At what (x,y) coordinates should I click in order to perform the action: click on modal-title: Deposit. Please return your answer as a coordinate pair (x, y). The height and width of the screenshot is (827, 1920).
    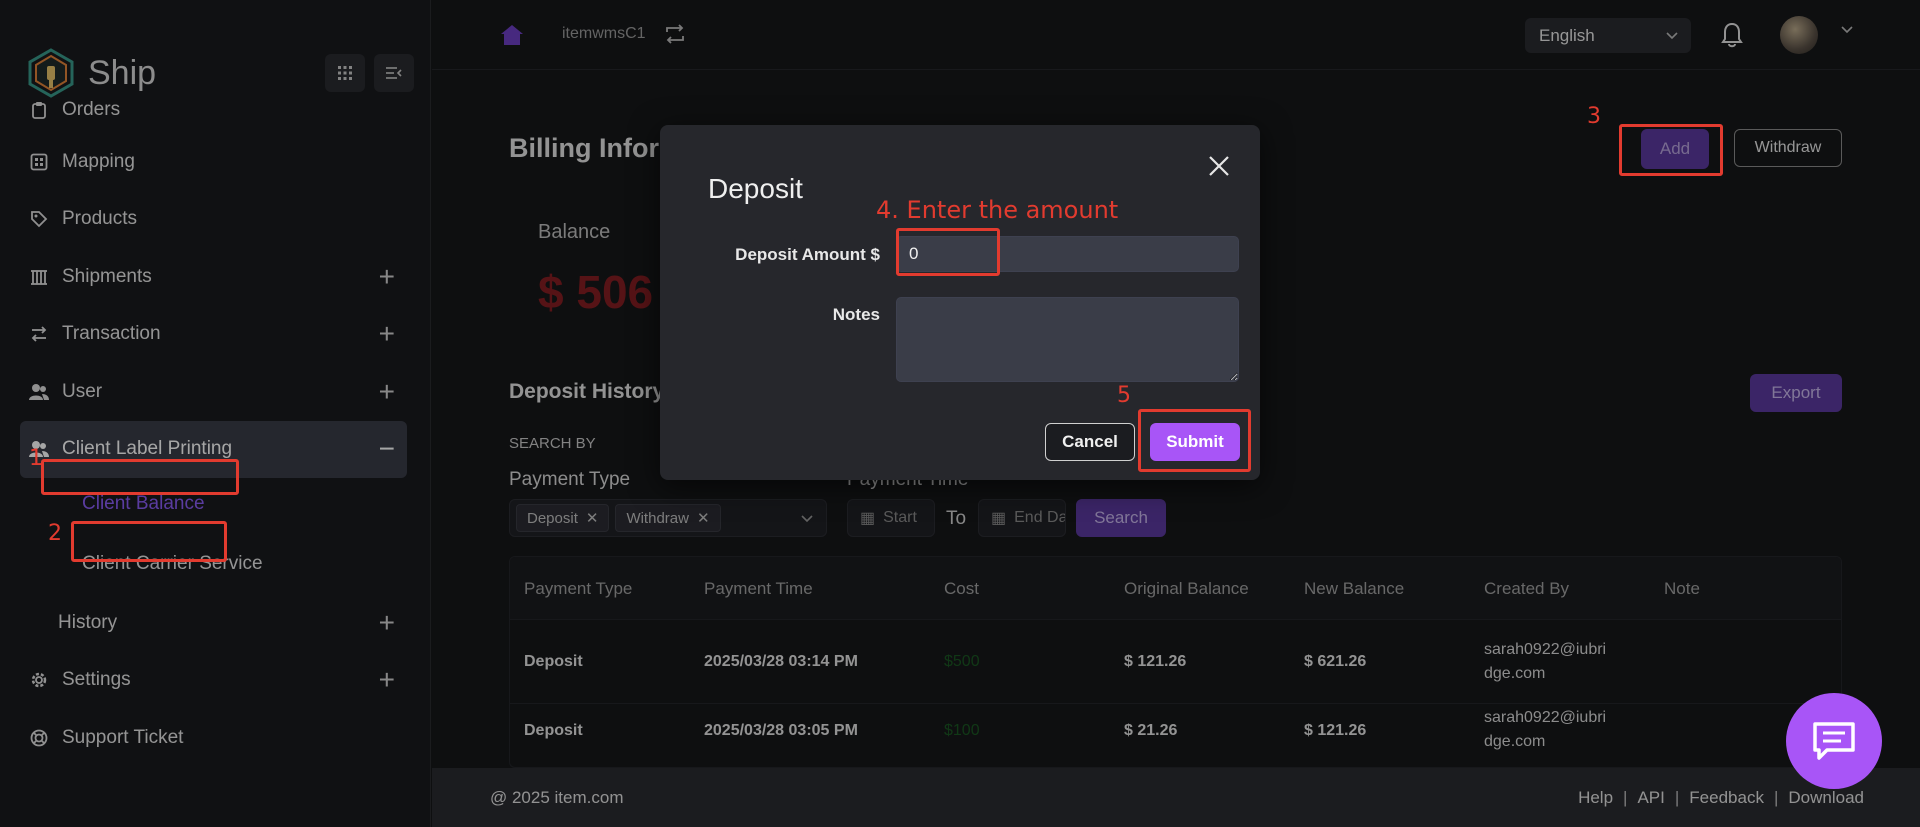
    Looking at the image, I should click on (755, 188).